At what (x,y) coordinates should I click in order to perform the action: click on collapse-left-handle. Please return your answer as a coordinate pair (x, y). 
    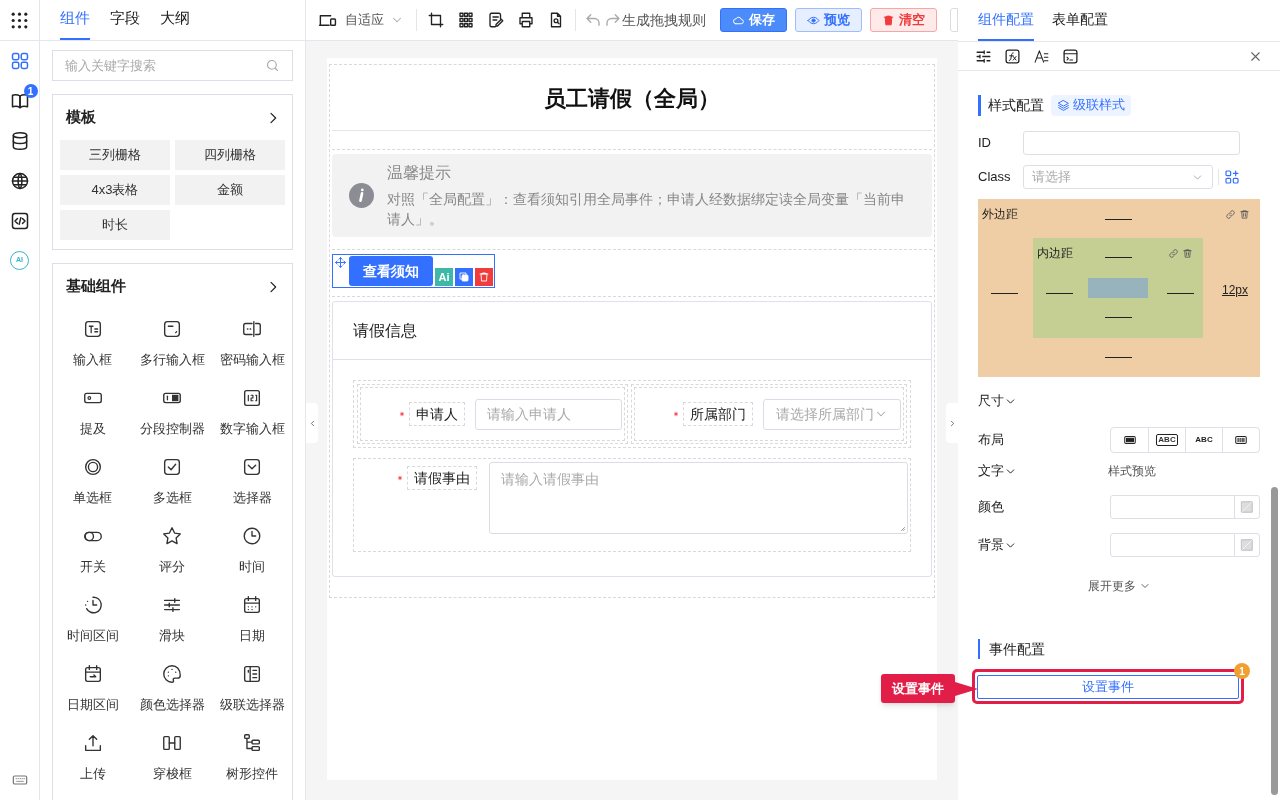
    Looking at the image, I should click on (312, 423).